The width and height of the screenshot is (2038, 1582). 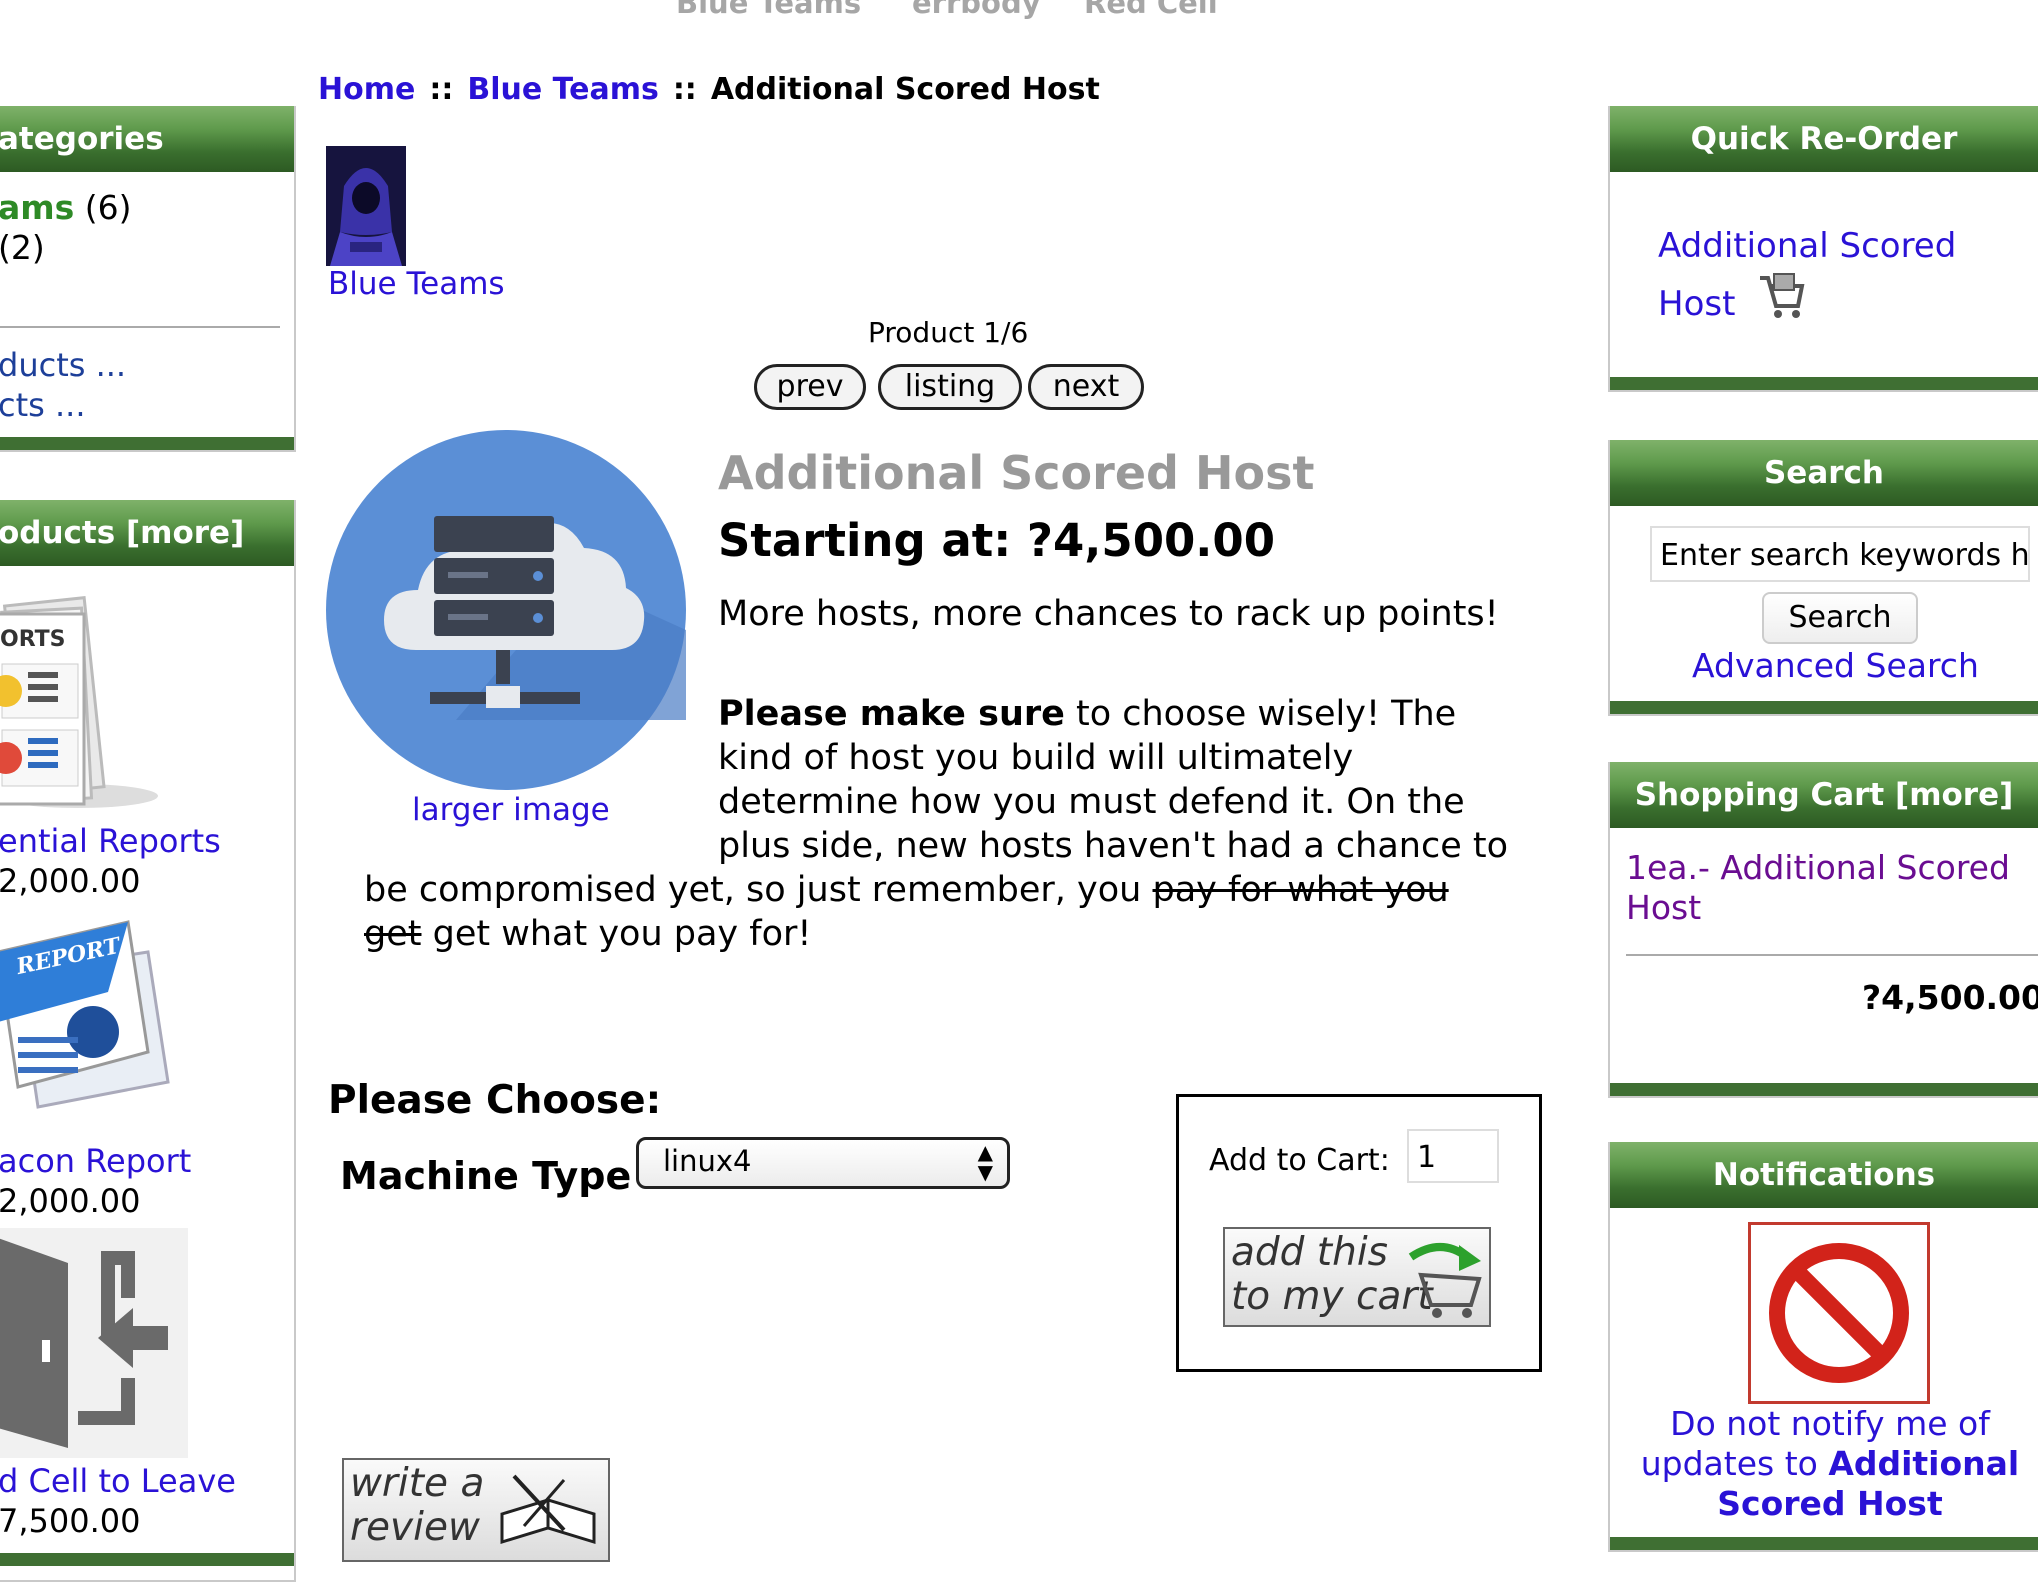 I want to click on breadcrumb-home: Home, so click(x=366, y=89).